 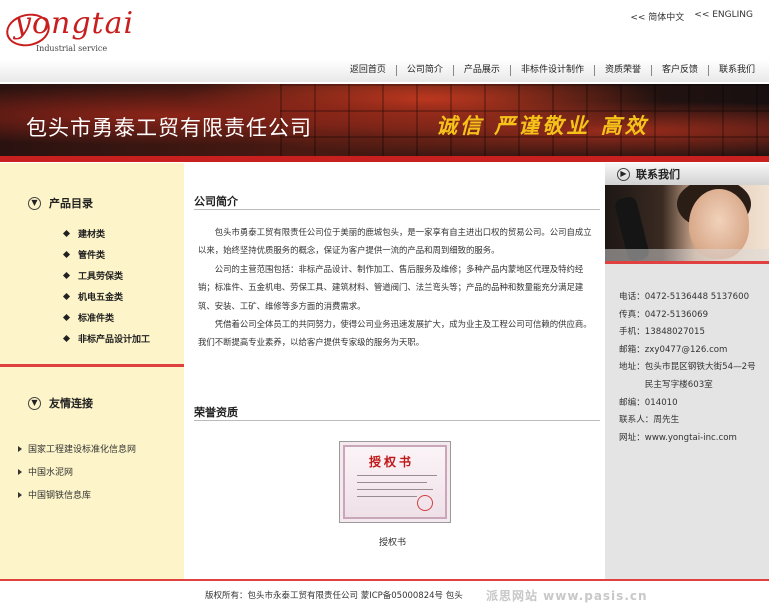 What do you see at coordinates (384, 123) in the screenshot?
I see `banner: 包头市勇泰工贸有限责任公司 诚信 严谨敬业 高效` at bounding box center [384, 123].